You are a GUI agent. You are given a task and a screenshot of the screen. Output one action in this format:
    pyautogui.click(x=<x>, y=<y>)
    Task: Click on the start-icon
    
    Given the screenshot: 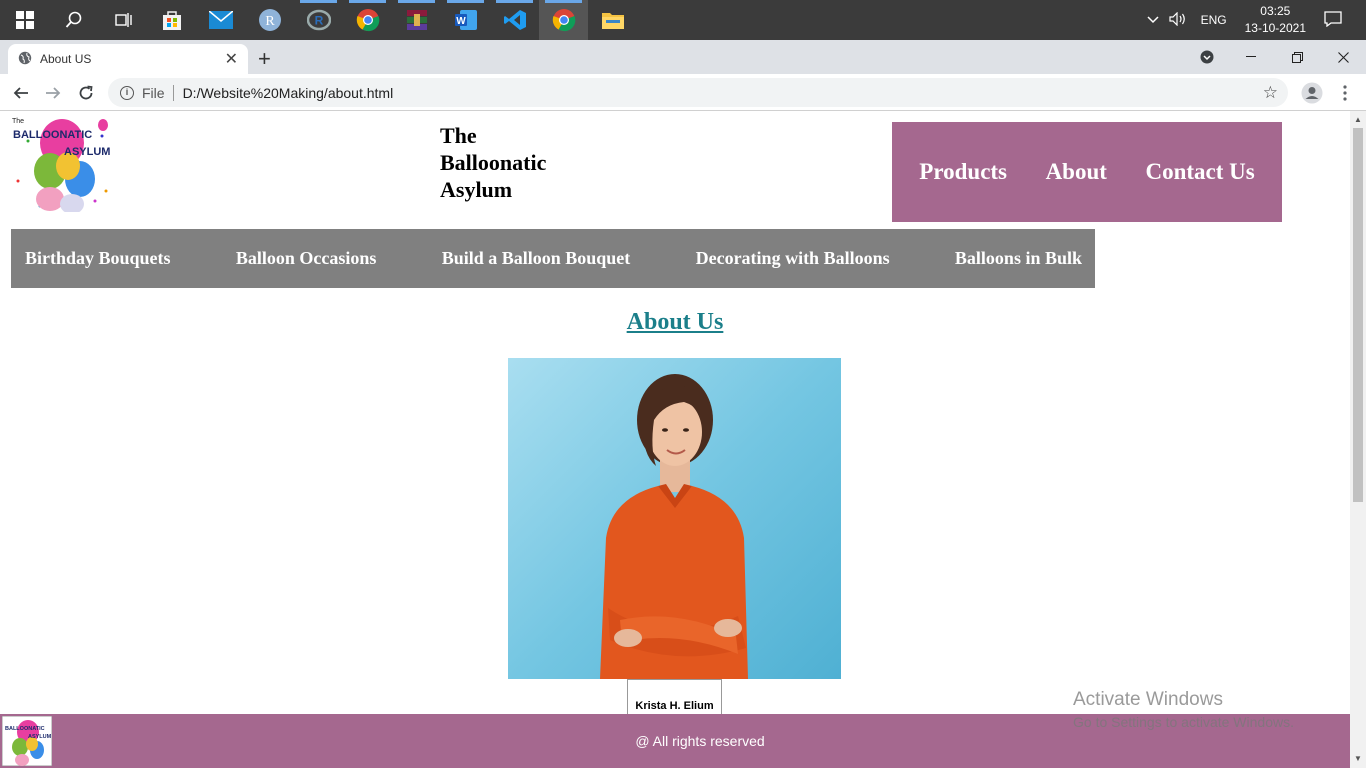 What is the action you would take?
    pyautogui.click(x=24, y=20)
    